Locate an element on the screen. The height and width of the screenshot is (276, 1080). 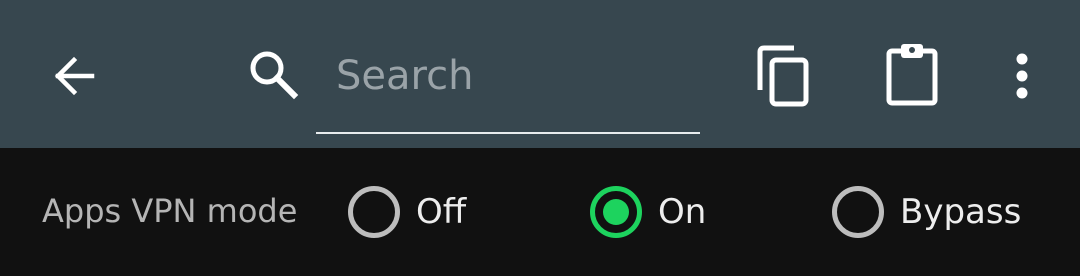
more-vertical-icon is located at coordinates (1022, 76).